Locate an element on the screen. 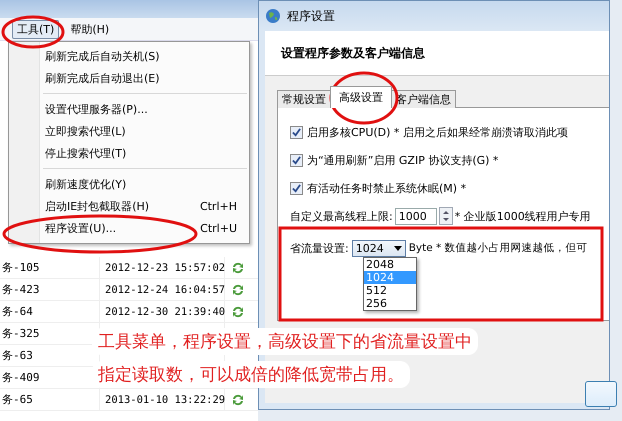  note-text: Byte * 数值越小占用网速越低，但可 is located at coordinates (498, 248).